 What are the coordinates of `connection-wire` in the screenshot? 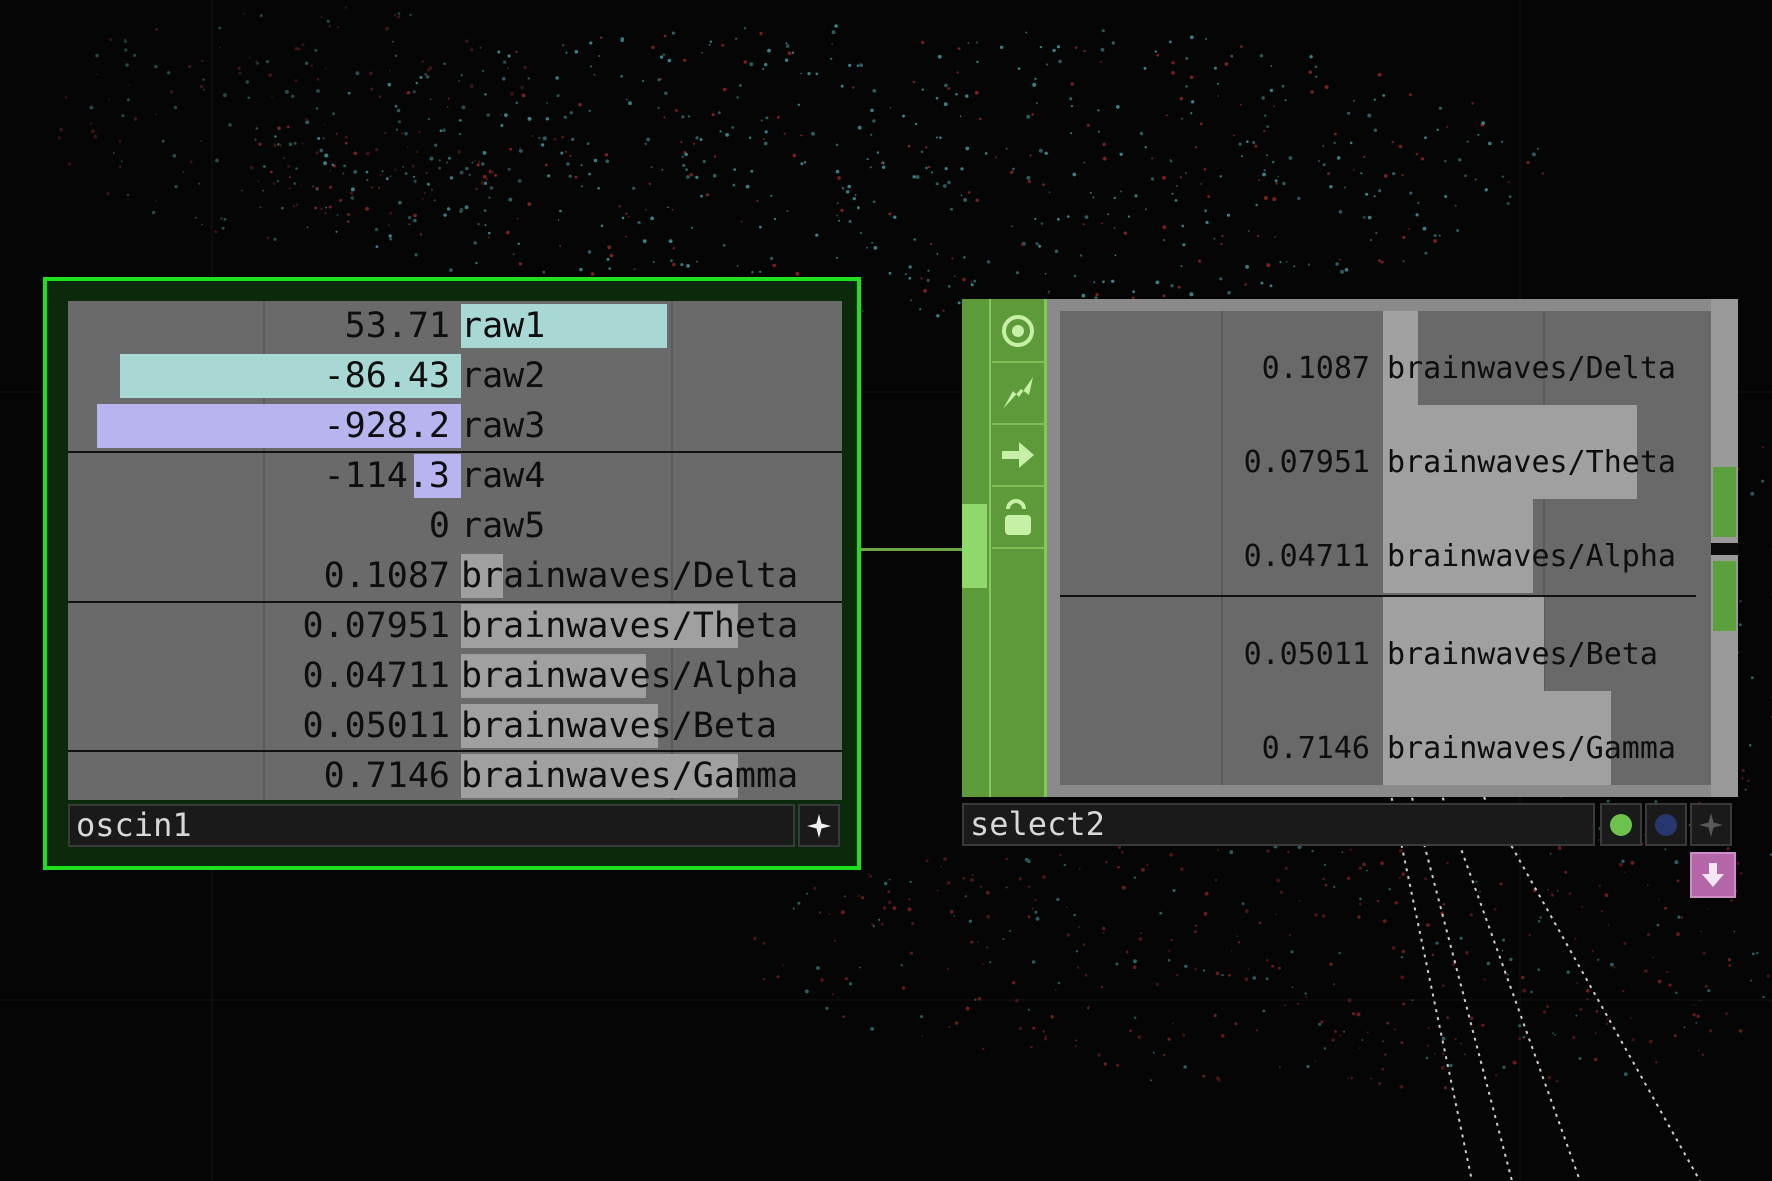 It's located at (903, 549).